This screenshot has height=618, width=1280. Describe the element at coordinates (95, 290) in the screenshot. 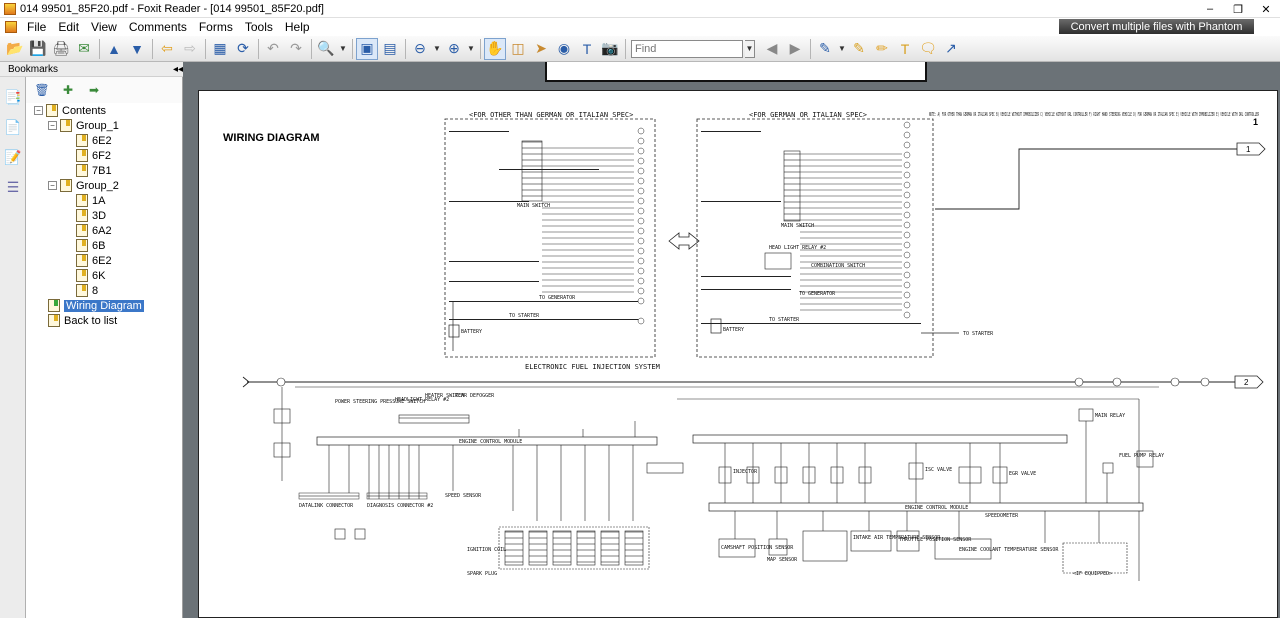

I see `bookmark-label: 8` at that location.